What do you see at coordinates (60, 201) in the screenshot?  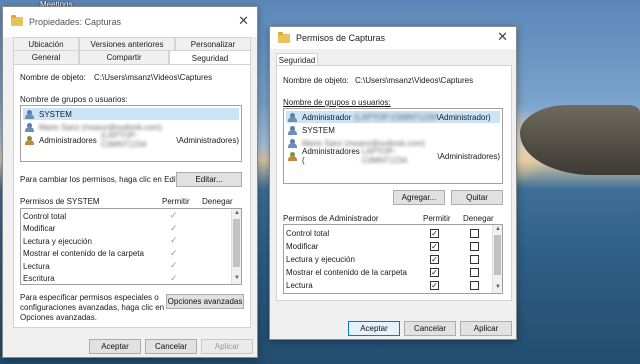 I see `perm-header: Permisos de SYSTEM` at bounding box center [60, 201].